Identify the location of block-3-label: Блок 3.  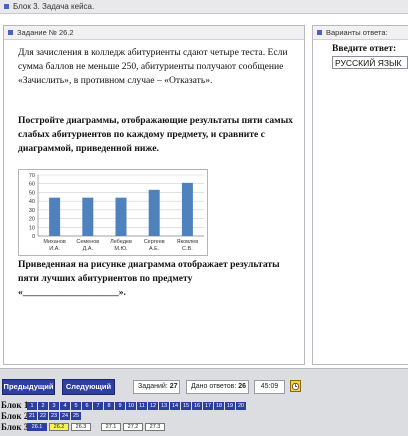
(15, 427).